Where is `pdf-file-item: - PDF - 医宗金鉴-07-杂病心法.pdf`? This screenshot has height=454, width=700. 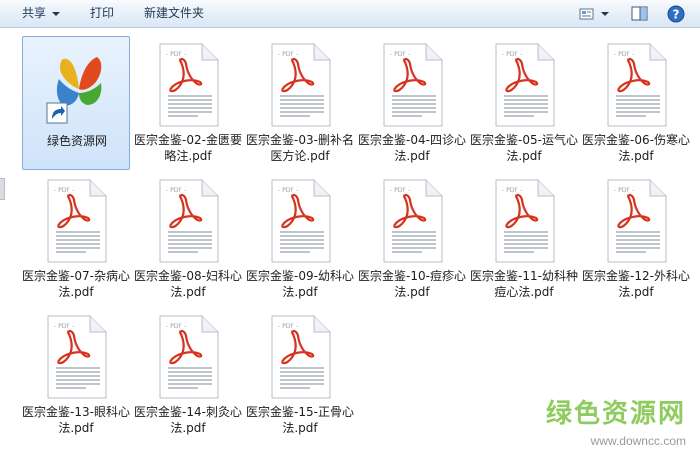
pdf-file-item: - PDF - 医宗金鉴-07-杂病心法.pdf is located at coordinates (76, 239).